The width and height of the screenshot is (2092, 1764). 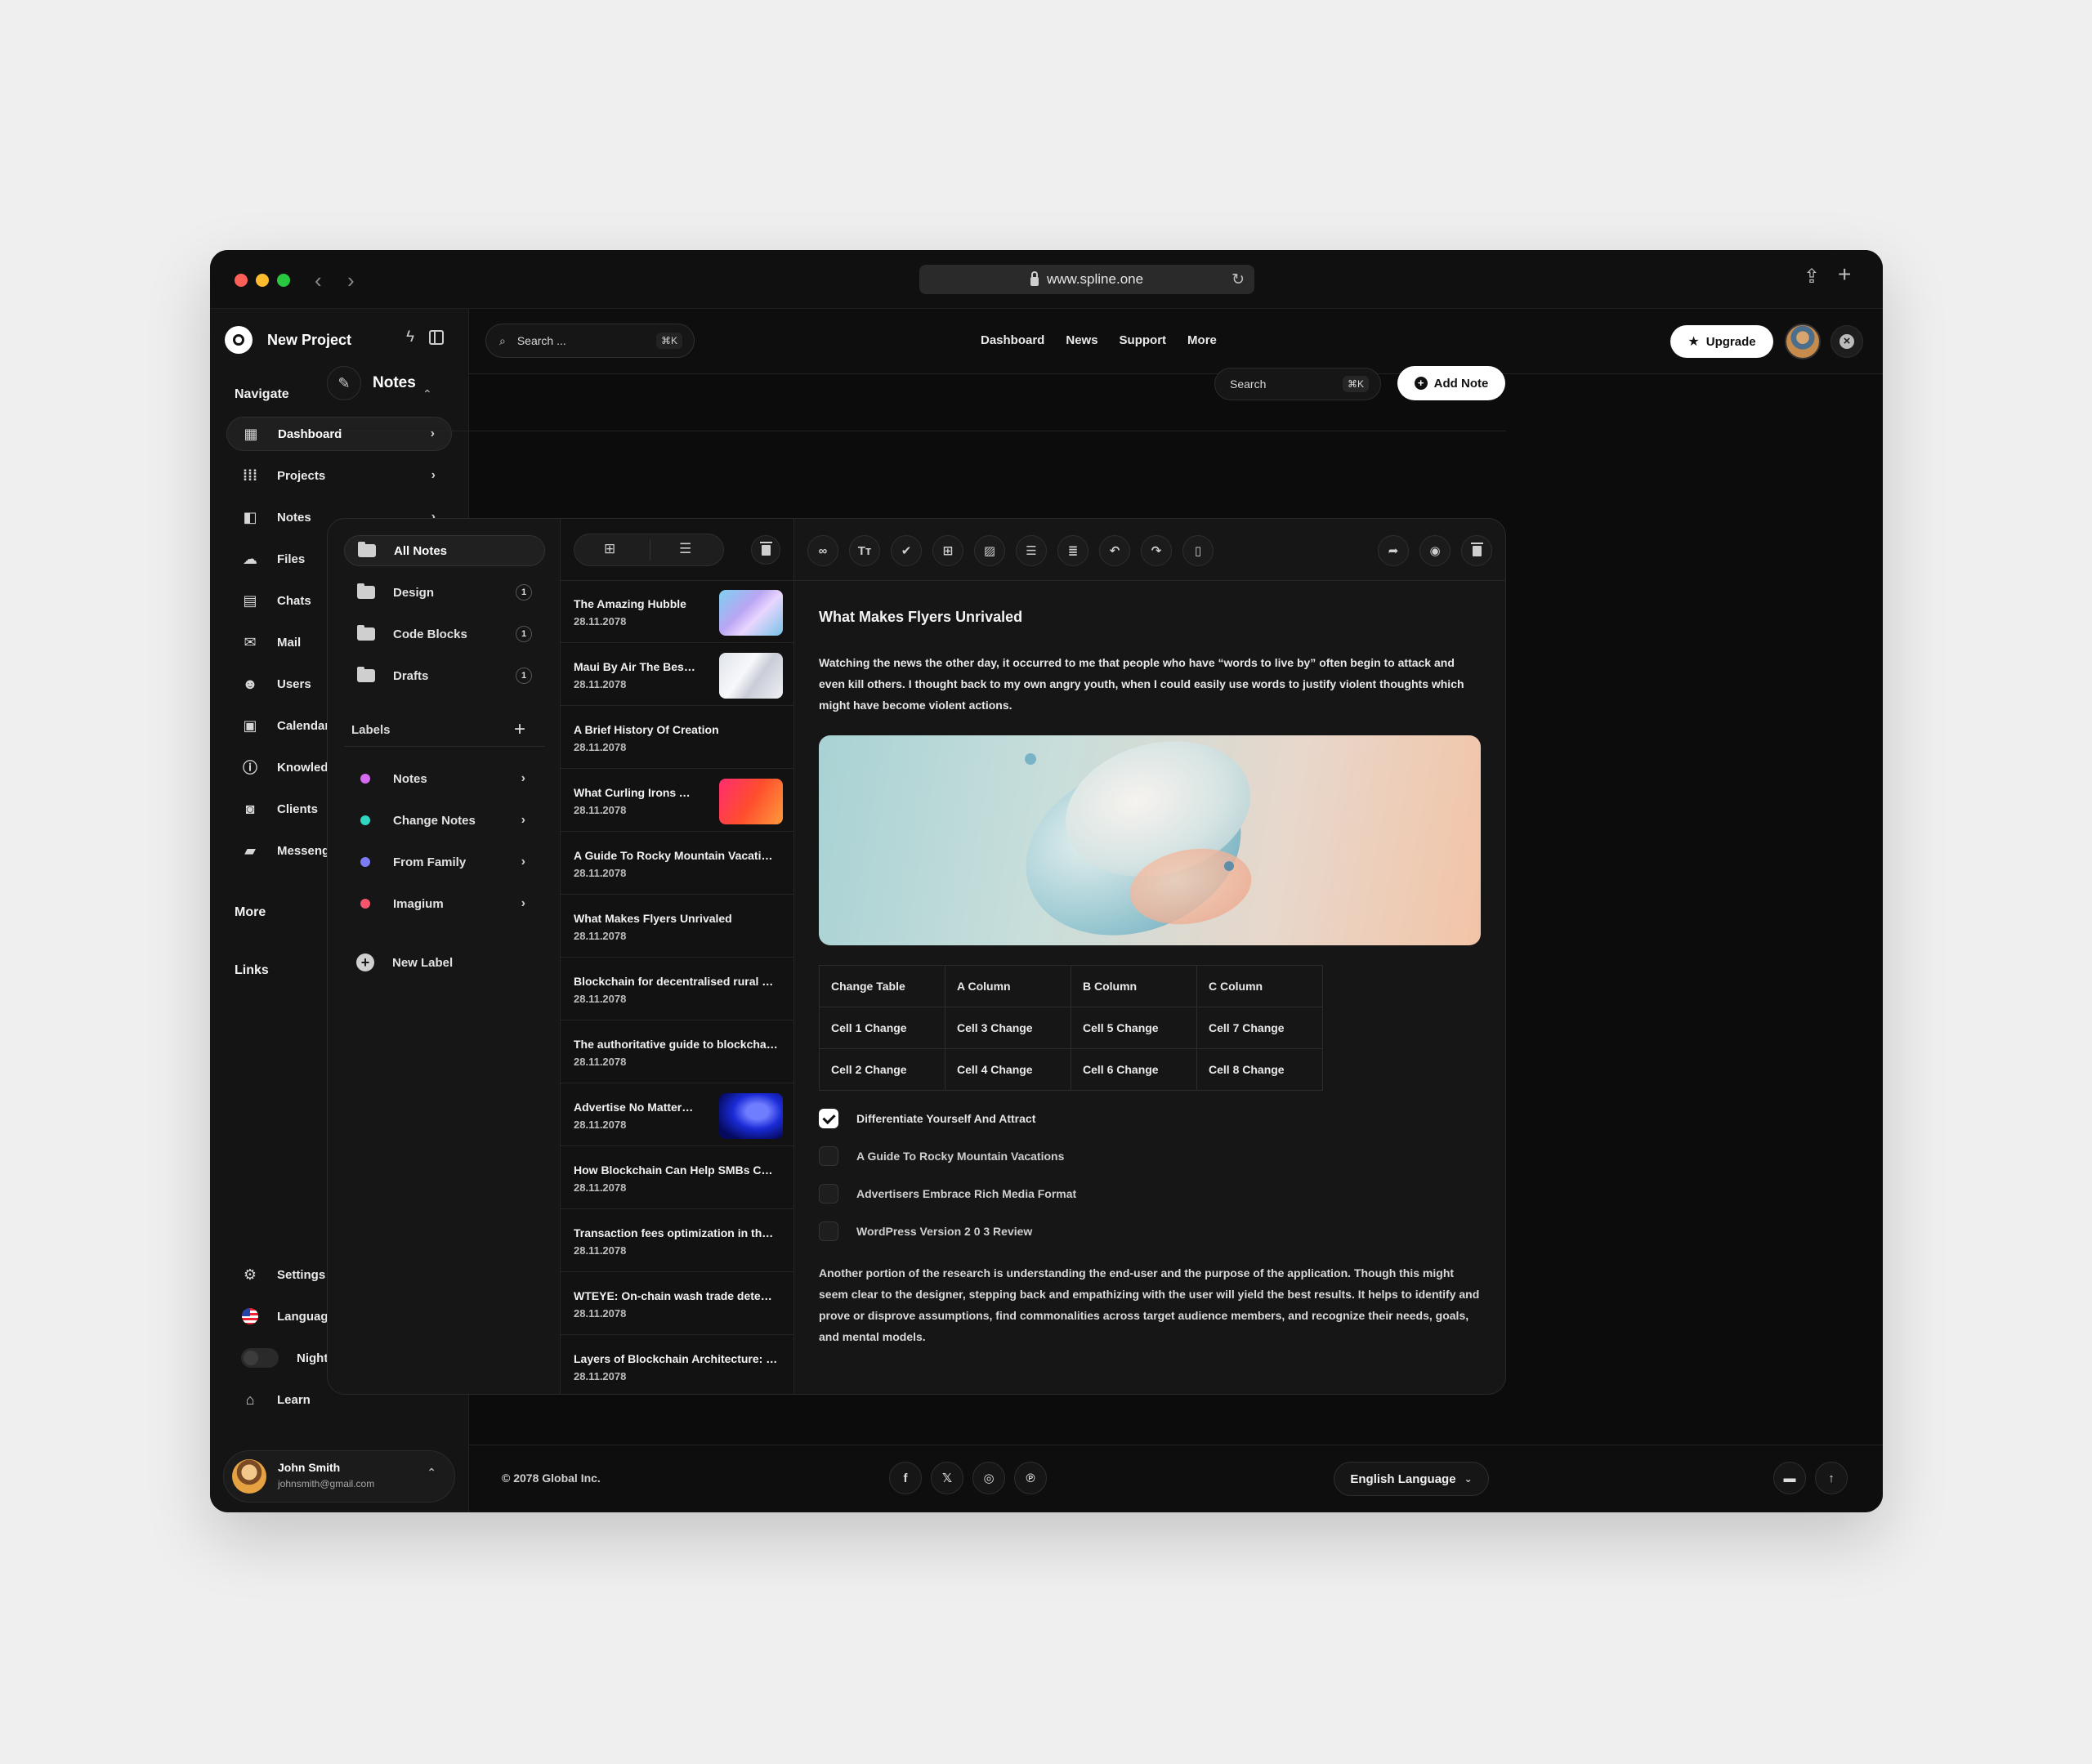 I want to click on header-search-input: ⌕ Search ... ⌘K, so click(x=590, y=341).